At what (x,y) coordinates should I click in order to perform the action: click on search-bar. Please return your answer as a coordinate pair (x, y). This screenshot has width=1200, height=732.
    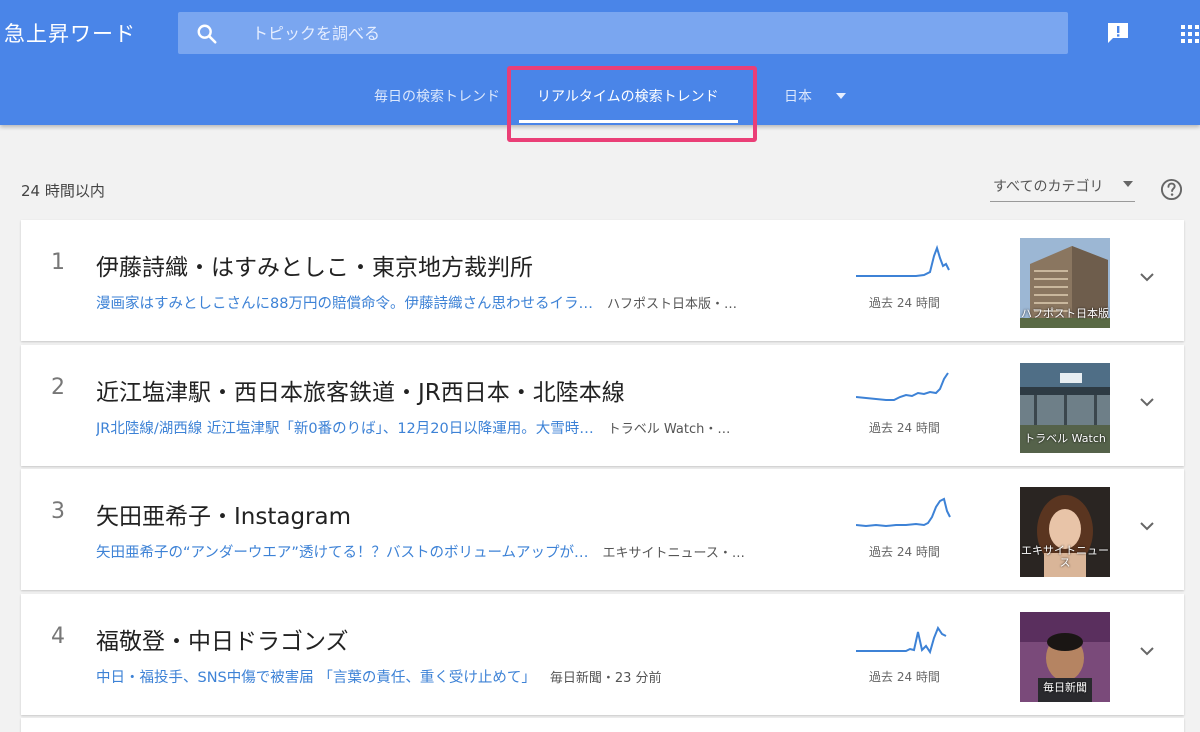
    Looking at the image, I should click on (623, 33).